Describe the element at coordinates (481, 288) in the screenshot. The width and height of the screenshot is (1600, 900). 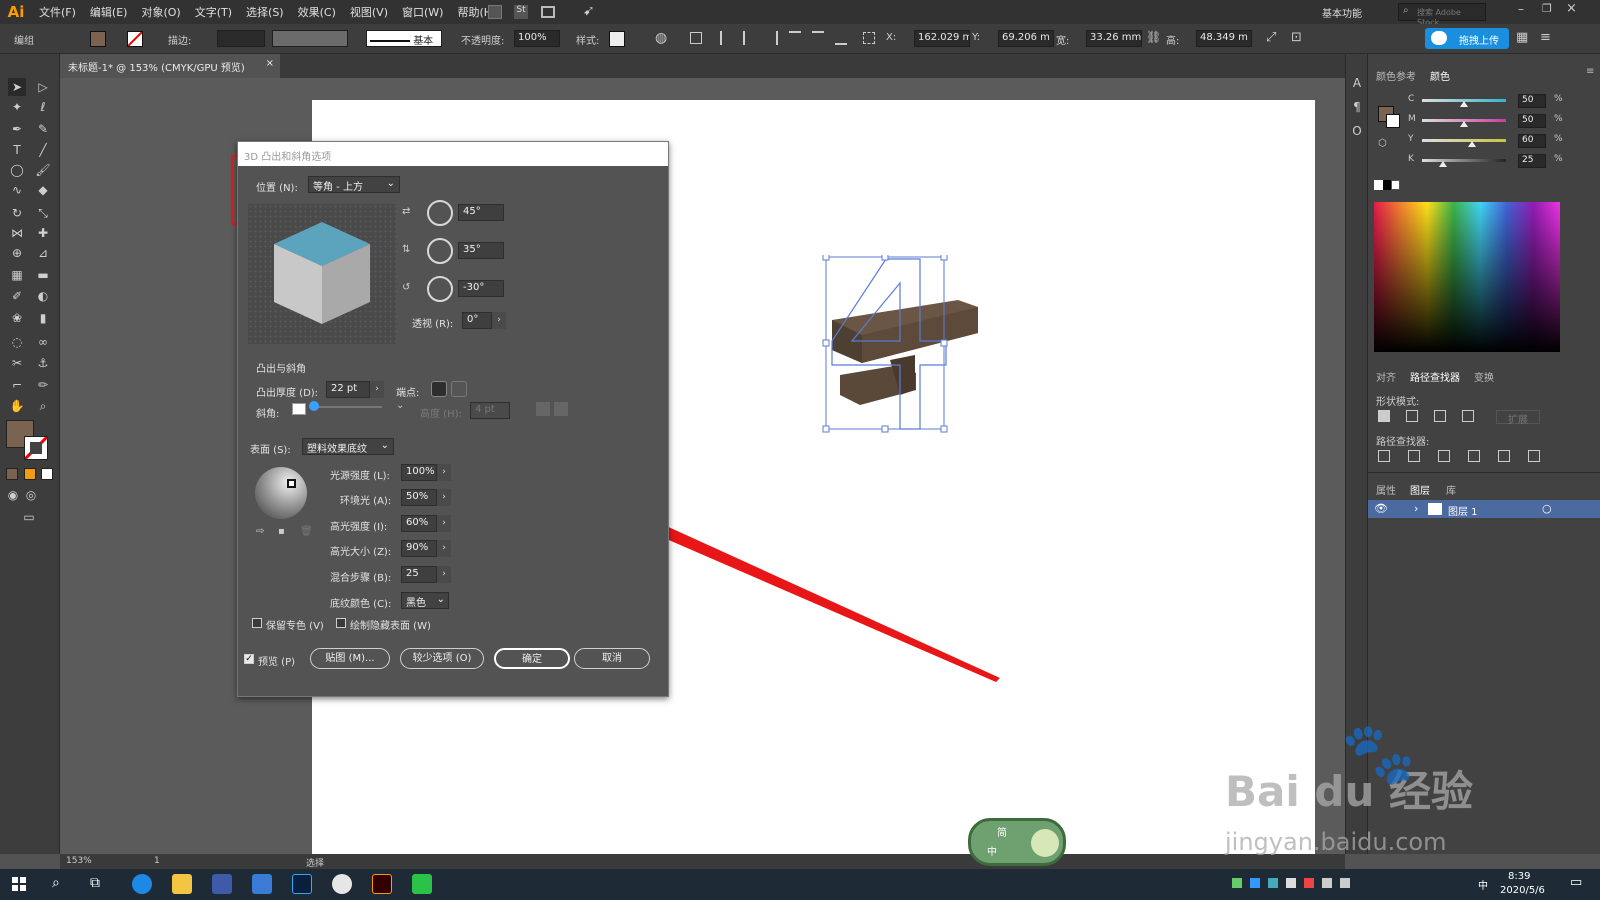
I see `rotate-z-input: -30°` at that location.